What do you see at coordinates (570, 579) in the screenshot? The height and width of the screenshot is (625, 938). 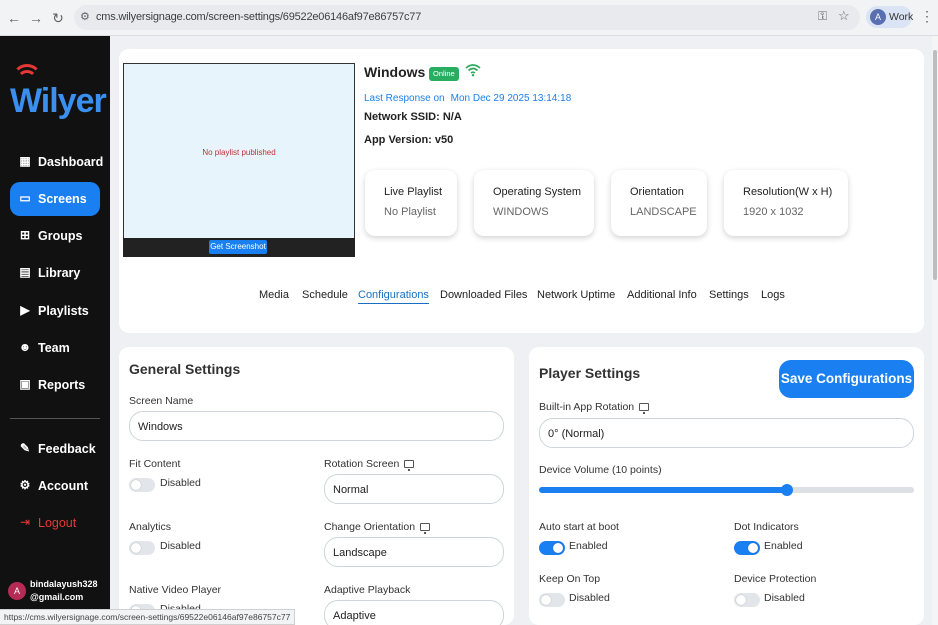 I see `keep-on-top-label: Keep On Top` at bounding box center [570, 579].